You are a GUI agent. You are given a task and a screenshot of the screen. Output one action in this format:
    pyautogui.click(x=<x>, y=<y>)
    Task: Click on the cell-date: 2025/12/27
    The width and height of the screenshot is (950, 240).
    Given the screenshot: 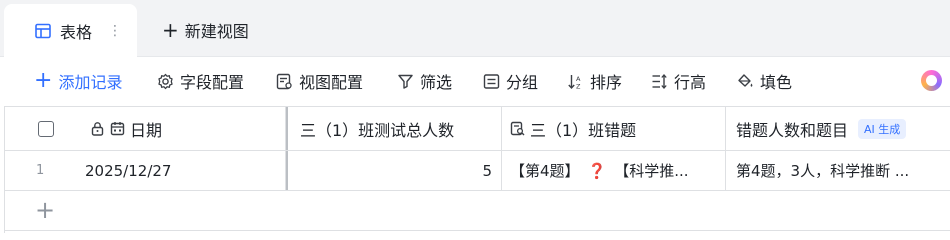 What is the action you would take?
    pyautogui.click(x=182, y=170)
    